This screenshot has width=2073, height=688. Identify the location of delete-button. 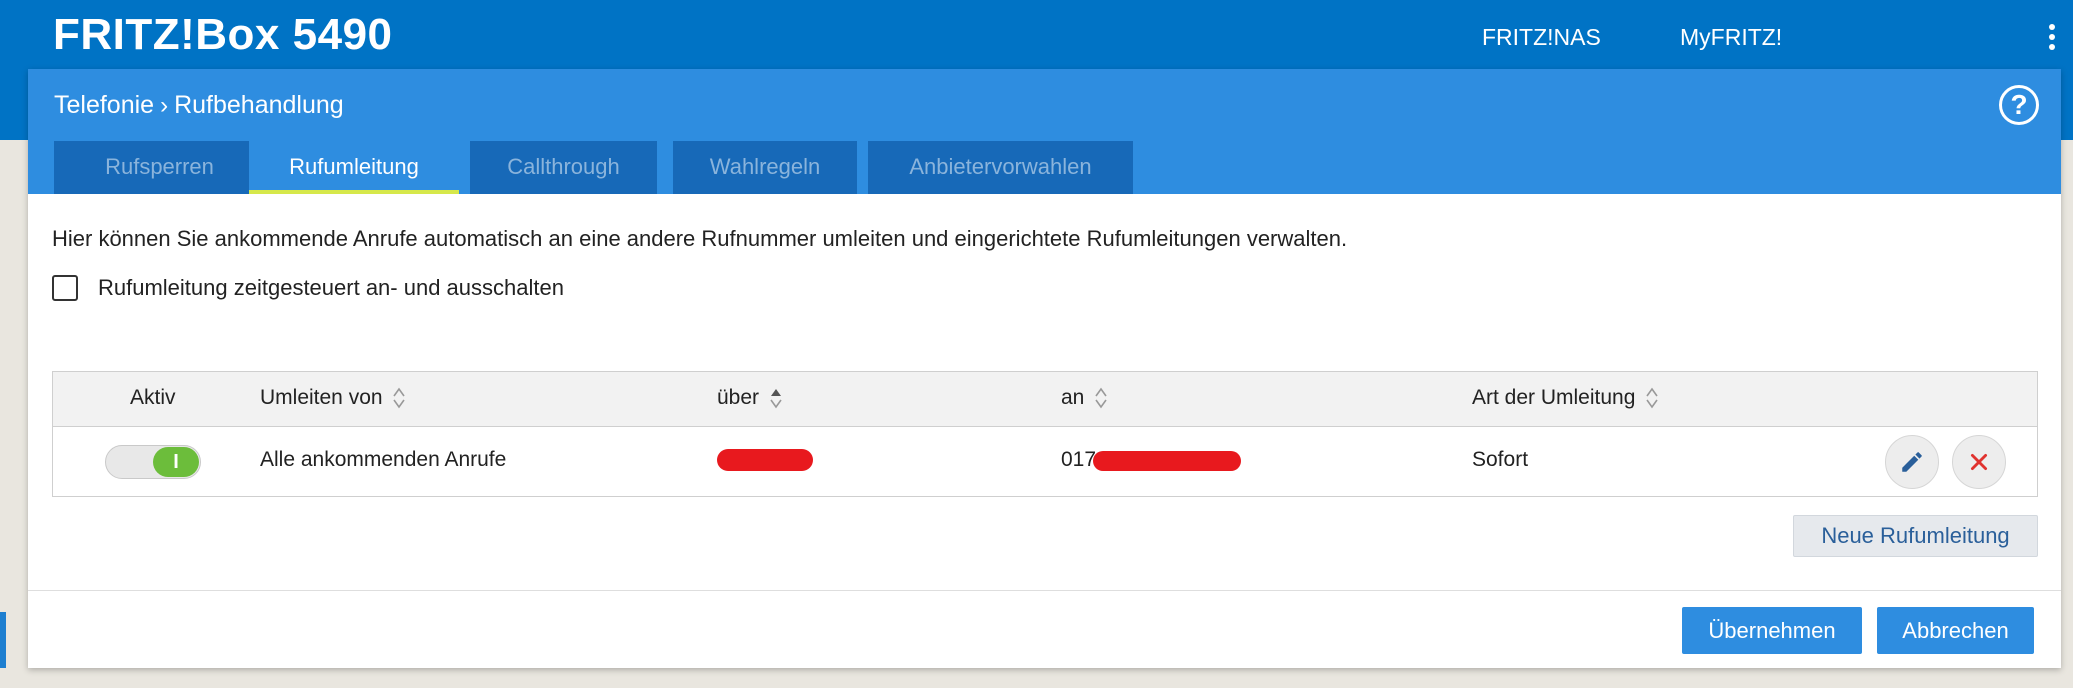
(1979, 462).